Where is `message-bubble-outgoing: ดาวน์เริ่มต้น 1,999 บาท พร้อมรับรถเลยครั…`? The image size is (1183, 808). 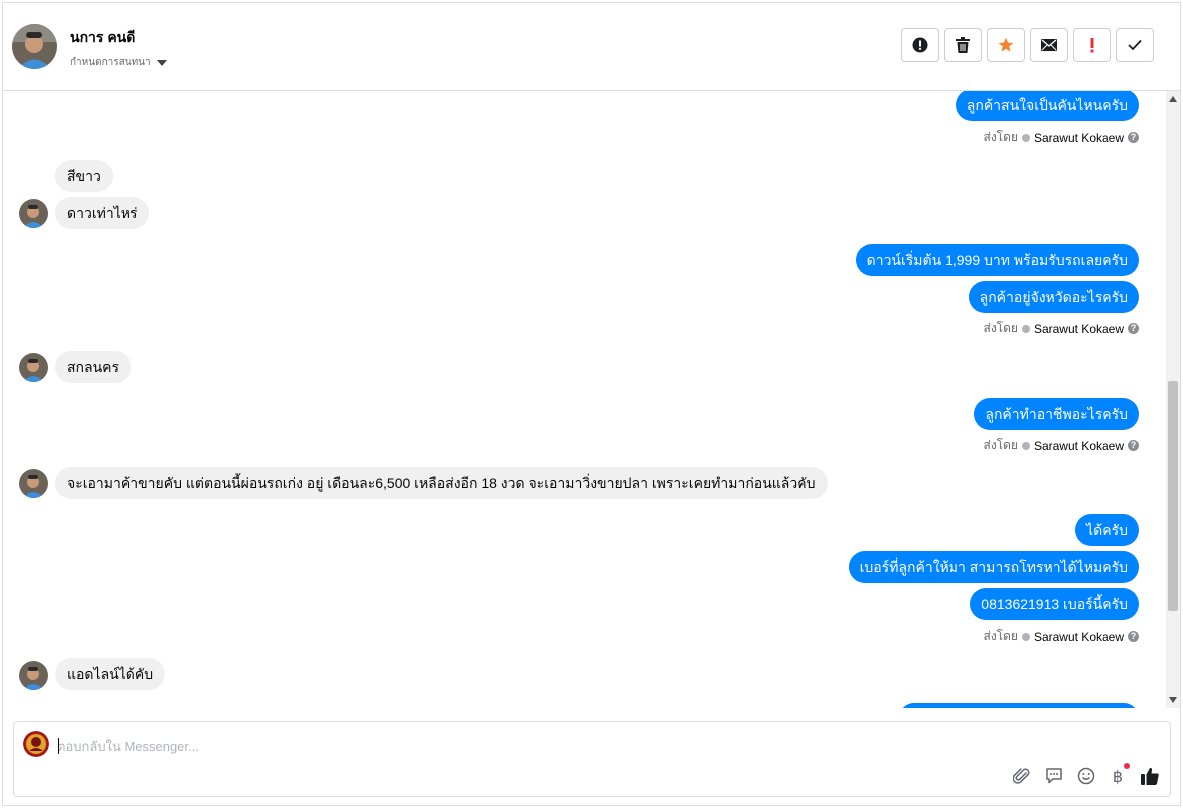
message-bubble-outgoing: ดาวน์เริ่มต้น 1,999 บาท พร้อมรับรถเลยครั… is located at coordinates (997, 260).